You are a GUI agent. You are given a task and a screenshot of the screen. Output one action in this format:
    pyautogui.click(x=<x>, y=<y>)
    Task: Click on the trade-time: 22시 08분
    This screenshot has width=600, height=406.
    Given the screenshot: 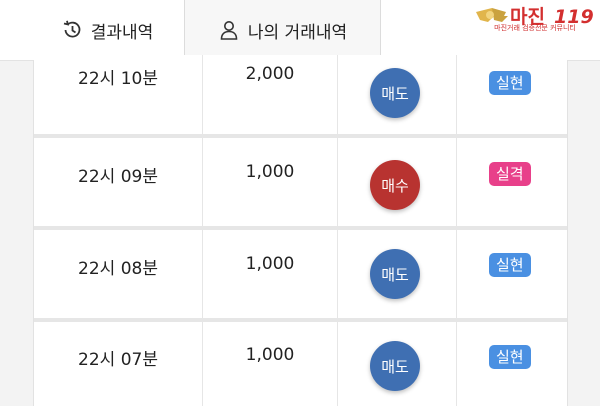 What is the action you would take?
    pyautogui.click(x=118, y=269)
    